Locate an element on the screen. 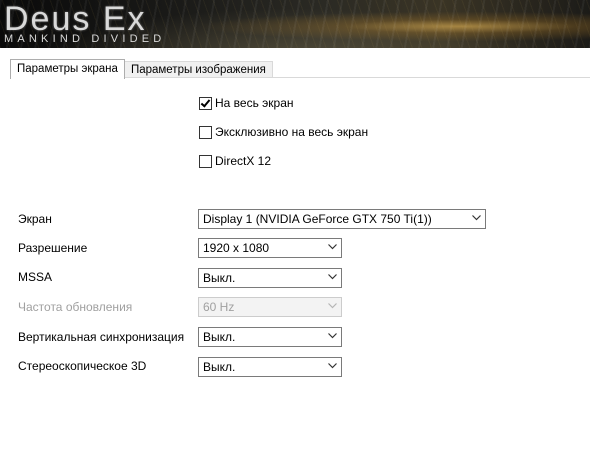 This screenshot has height=450, width=590. vsync-value: Выкл. is located at coordinates (219, 337).